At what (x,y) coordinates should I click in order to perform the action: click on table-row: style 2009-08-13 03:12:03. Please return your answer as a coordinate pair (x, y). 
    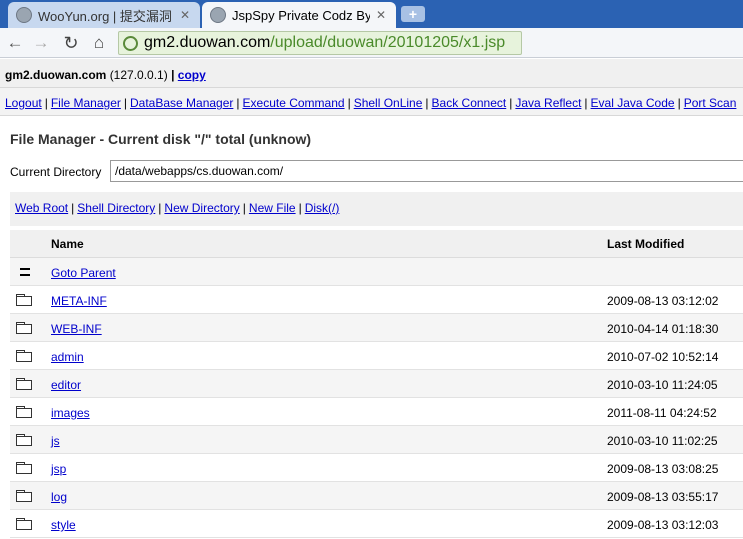
    Looking at the image, I should click on (376, 524).